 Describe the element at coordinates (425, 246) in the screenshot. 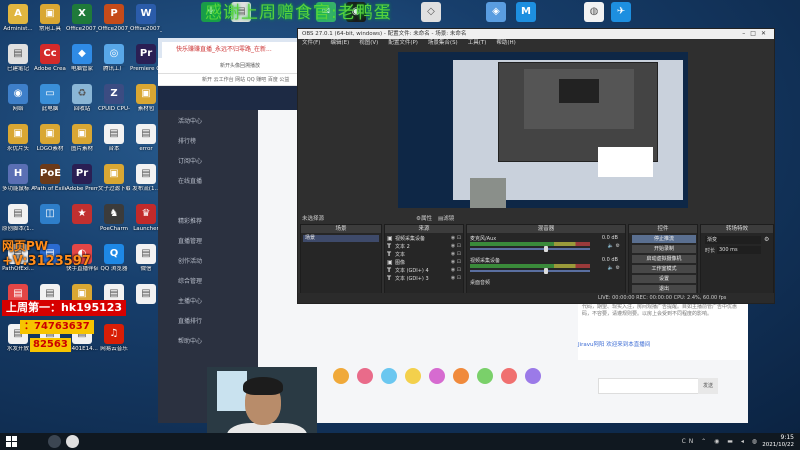

I see `source-item: T 文本 2 ◉ ⊡` at that location.